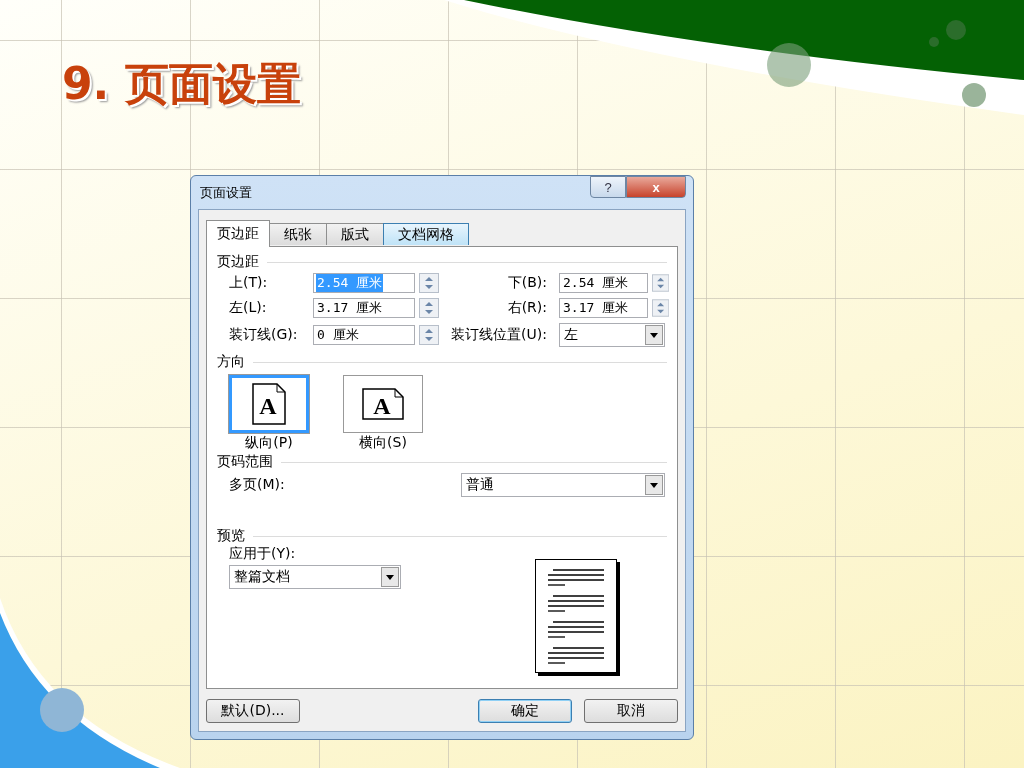 The width and height of the screenshot is (1024, 768). What do you see at coordinates (612, 335) in the screenshot?
I see `dropdown: 左` at bounding box center [612, 335].